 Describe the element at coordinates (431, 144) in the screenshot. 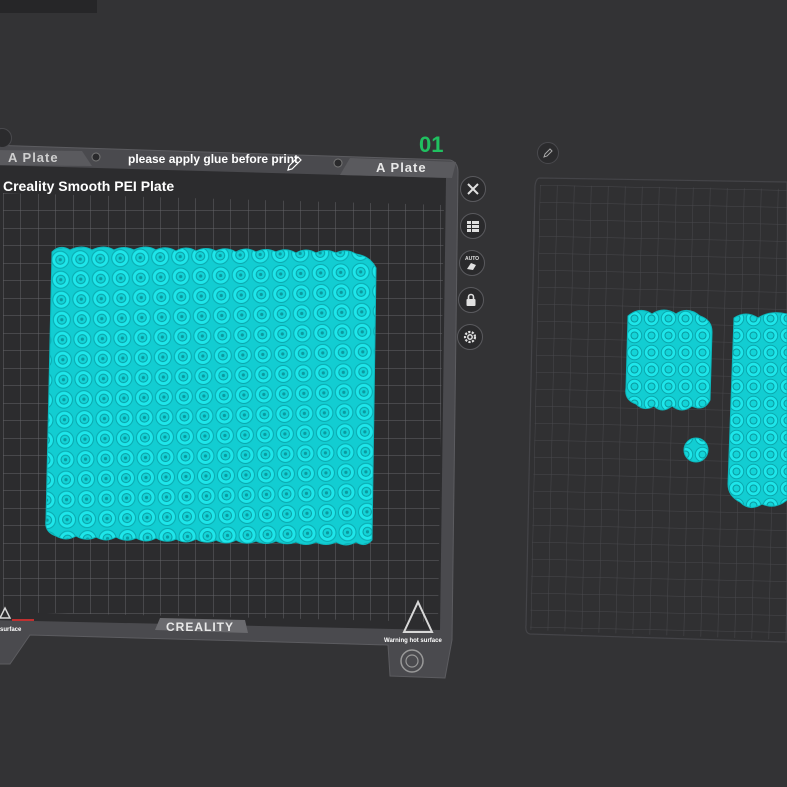

I see `plate-number: 01` at that location.